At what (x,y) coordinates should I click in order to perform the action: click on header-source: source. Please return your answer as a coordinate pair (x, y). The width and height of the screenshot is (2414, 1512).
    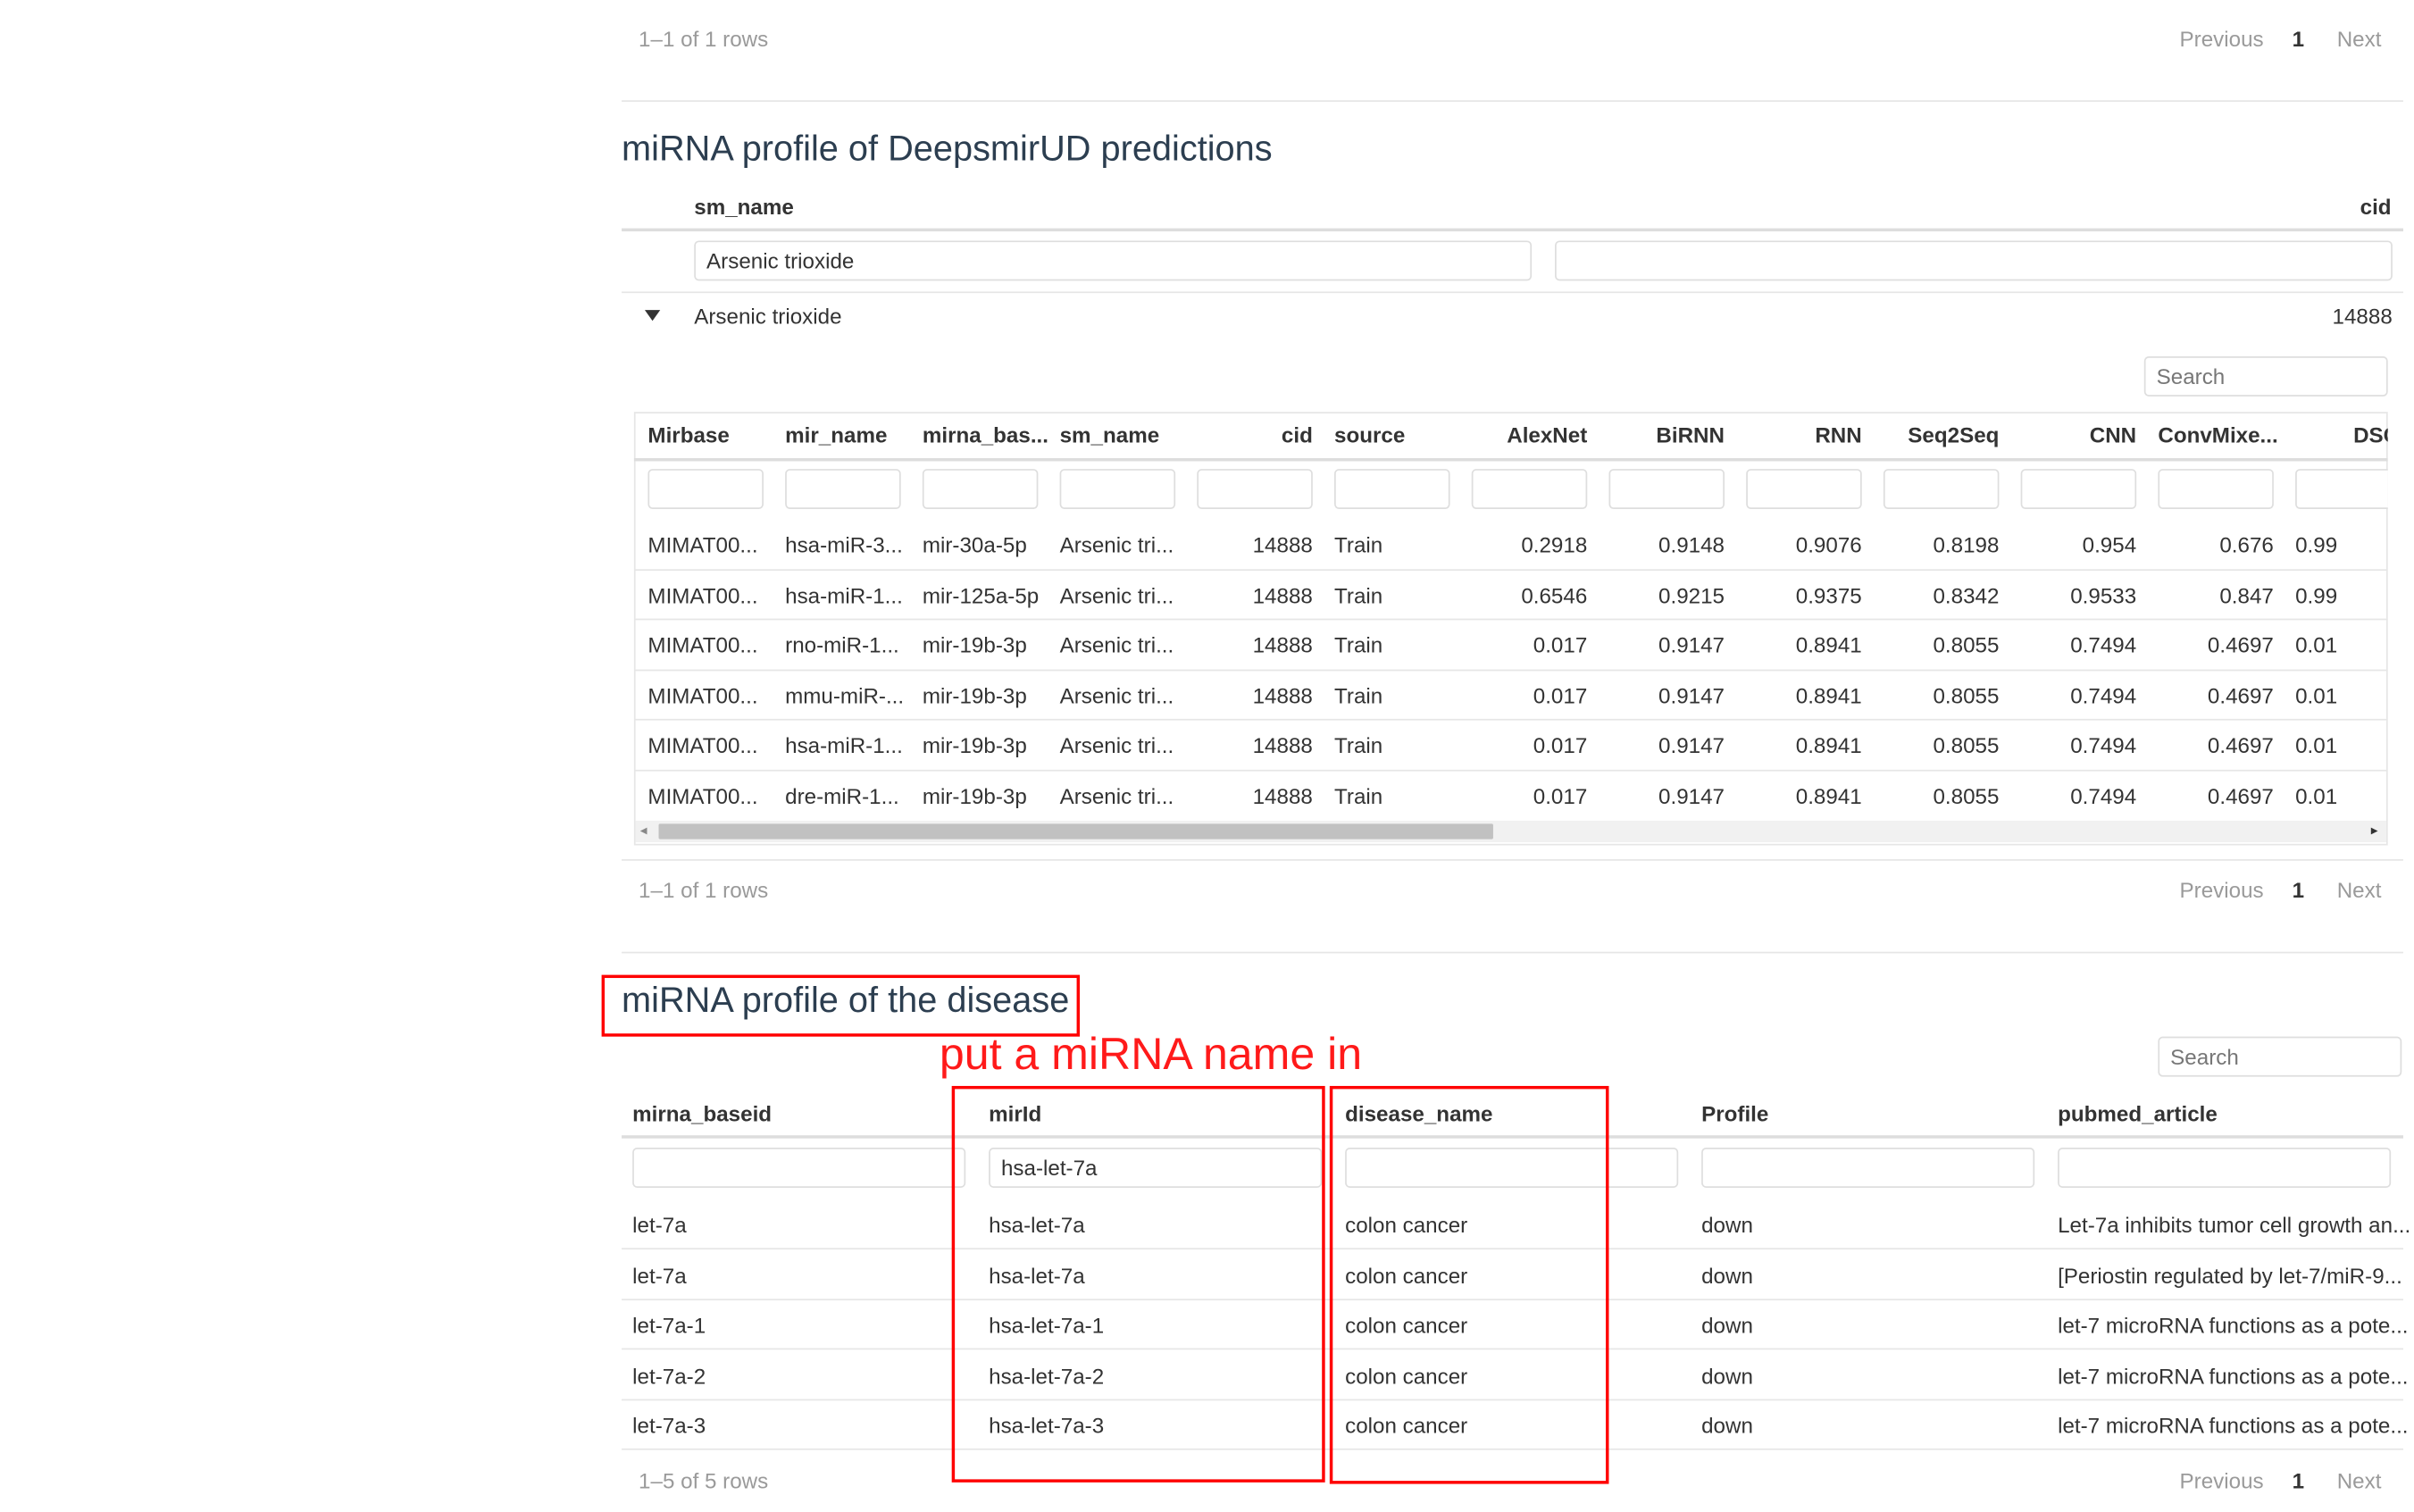
    Looking at the image, I should click on (1392, 434).